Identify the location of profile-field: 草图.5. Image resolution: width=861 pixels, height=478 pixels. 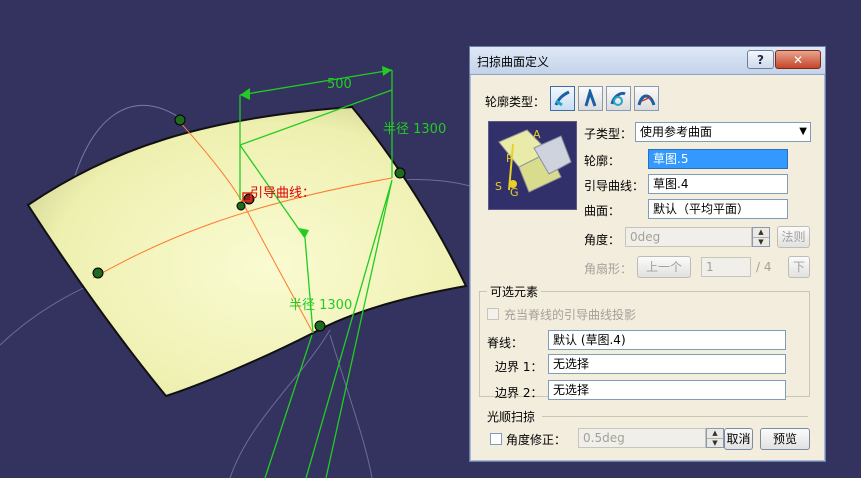
(718, 159).